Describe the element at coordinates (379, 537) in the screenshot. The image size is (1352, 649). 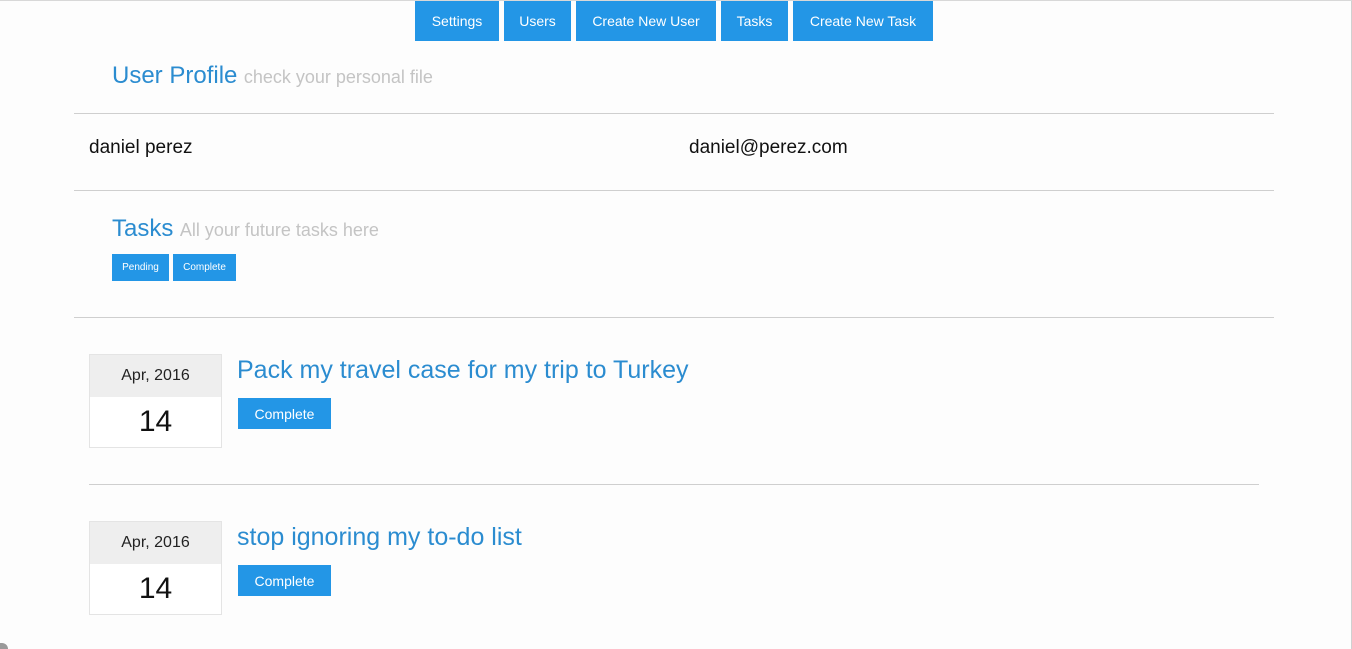
I see `task-title: stop ignoring my to-do list` at that location.